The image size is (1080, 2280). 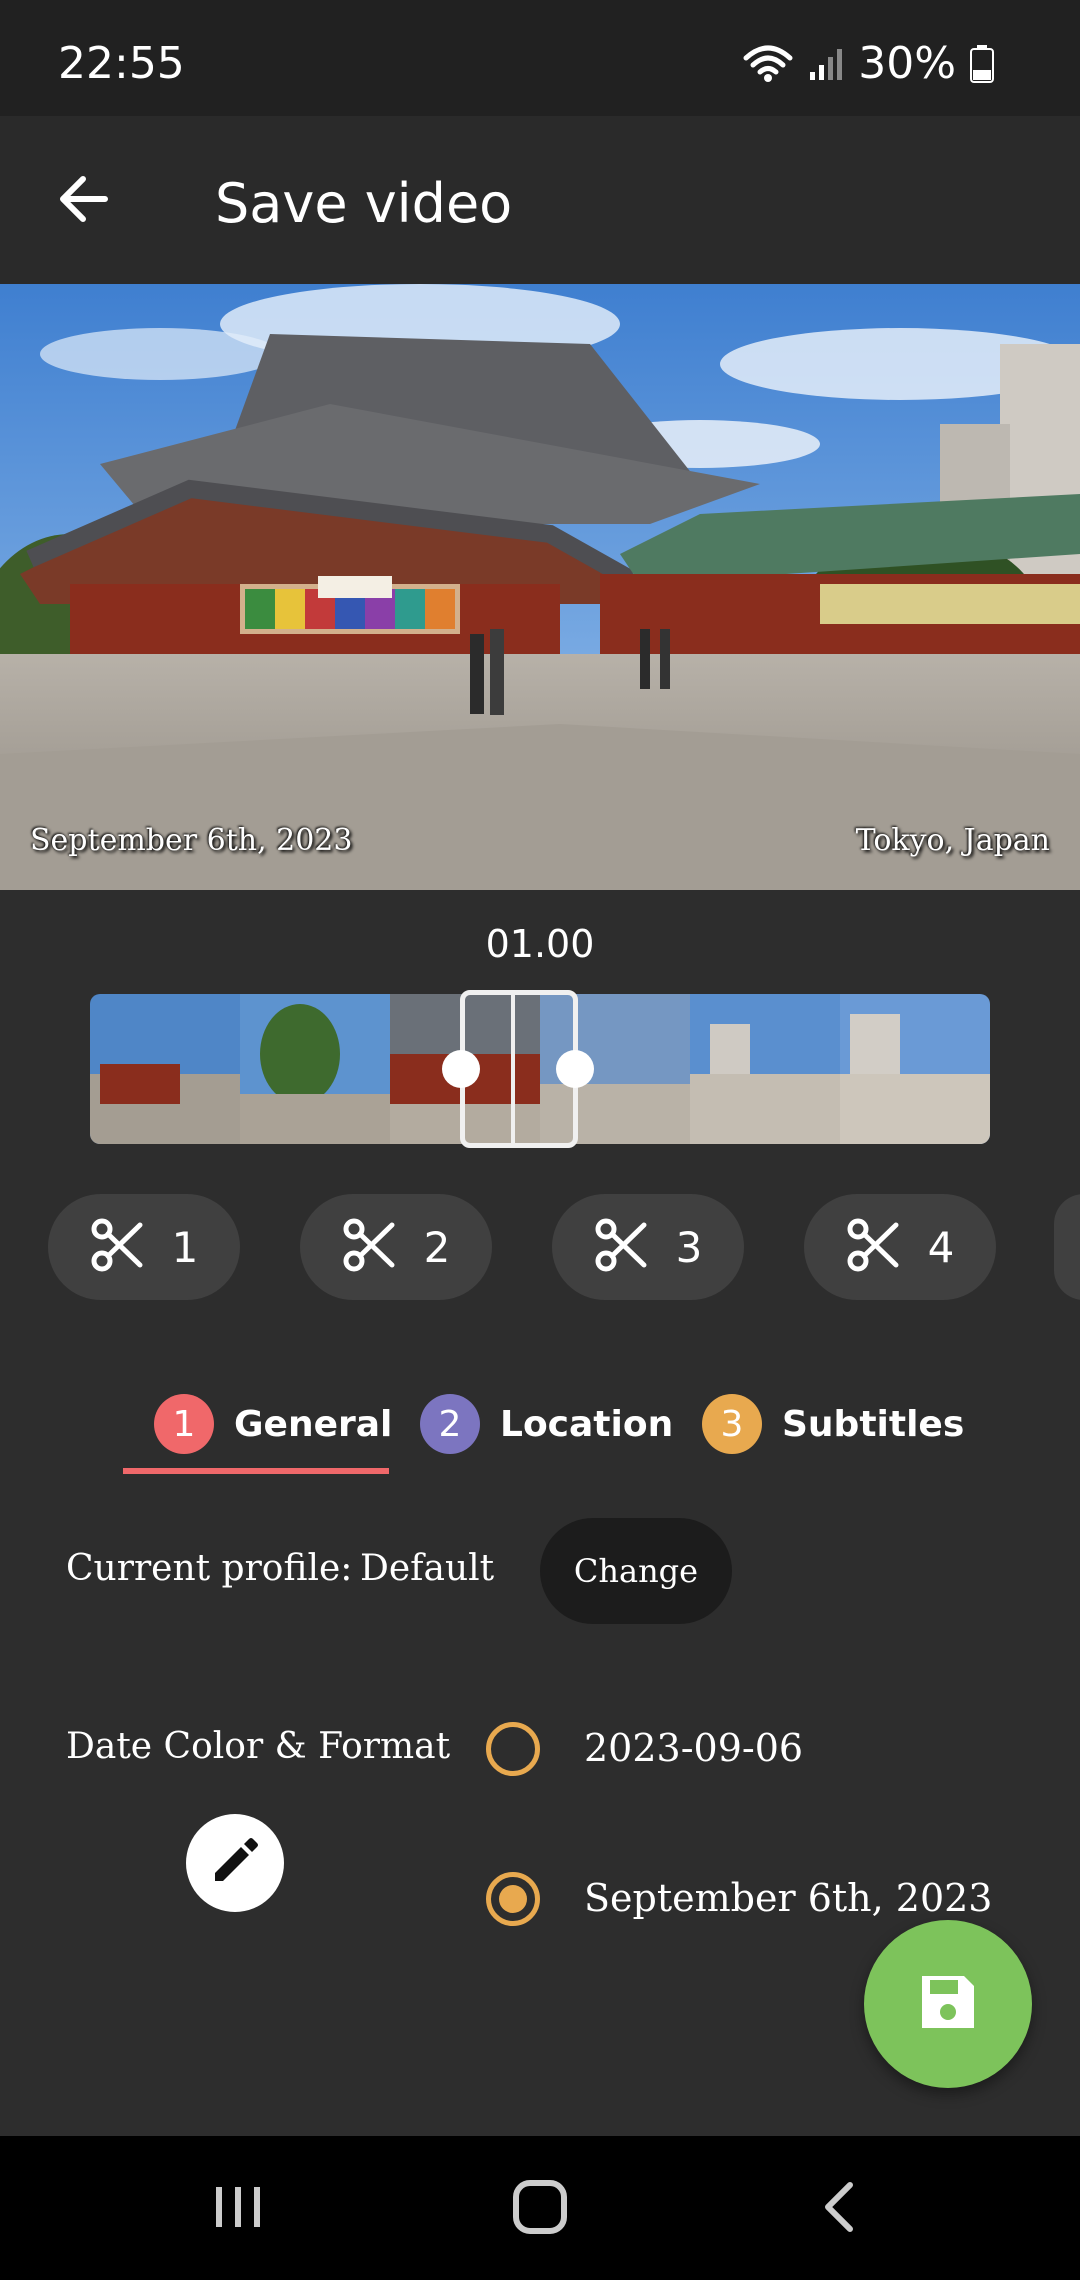 I want to click on date-format-label: Date Color & Format, so click(x=258, y=1746).